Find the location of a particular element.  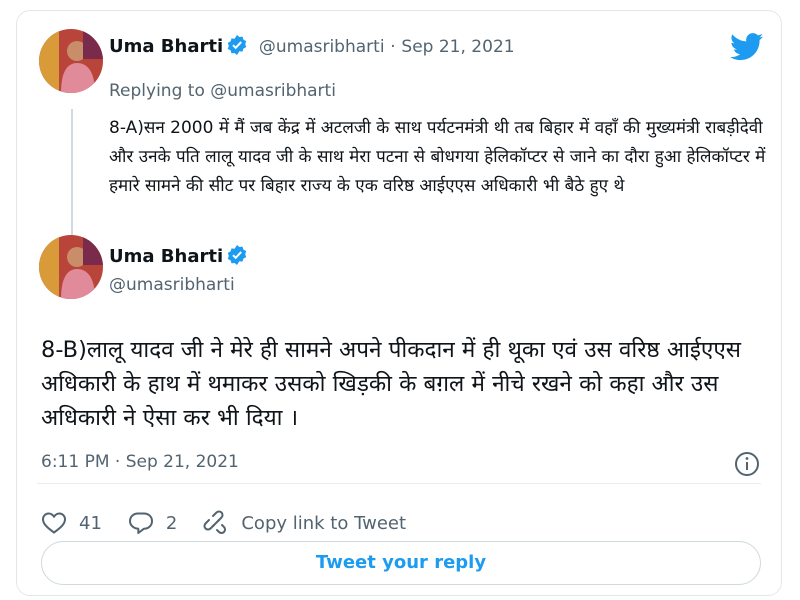

tweet-timestamp: 6:11 PM · Sep 21, 2021 is located at coordinates (140, 462).